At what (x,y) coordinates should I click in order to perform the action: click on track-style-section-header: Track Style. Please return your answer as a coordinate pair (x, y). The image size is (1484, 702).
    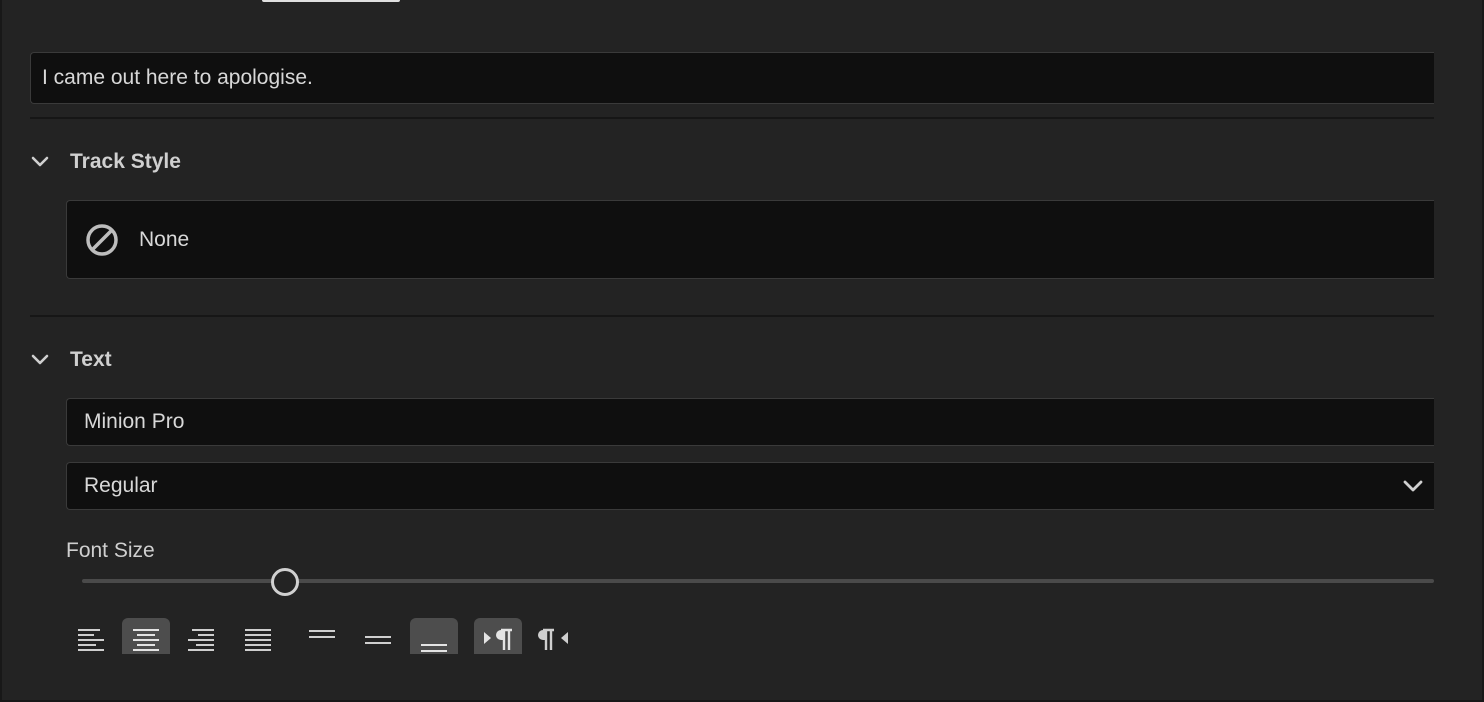
    Looking at the image, I should click on (105, 162).